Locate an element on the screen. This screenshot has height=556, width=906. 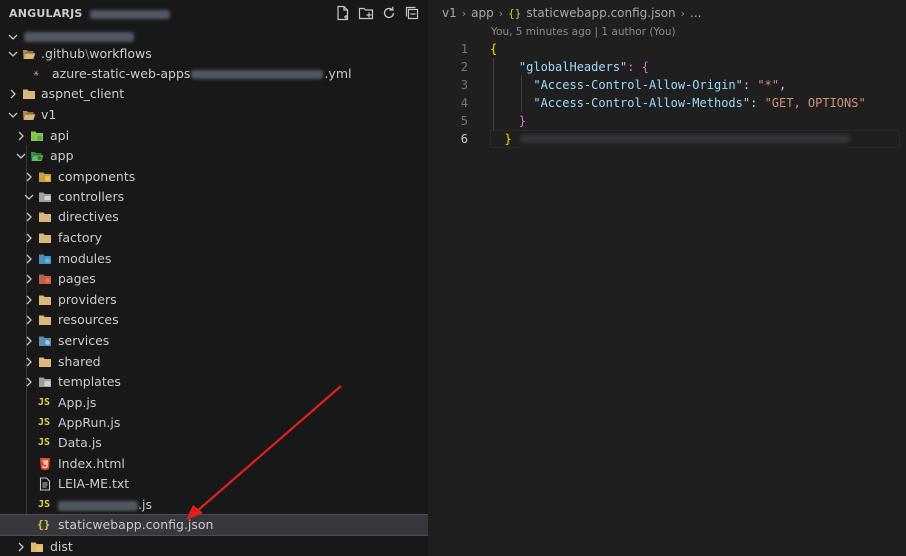
code-token: "Access-Control-Allow-Methods" is located at coordinates (642, 103).